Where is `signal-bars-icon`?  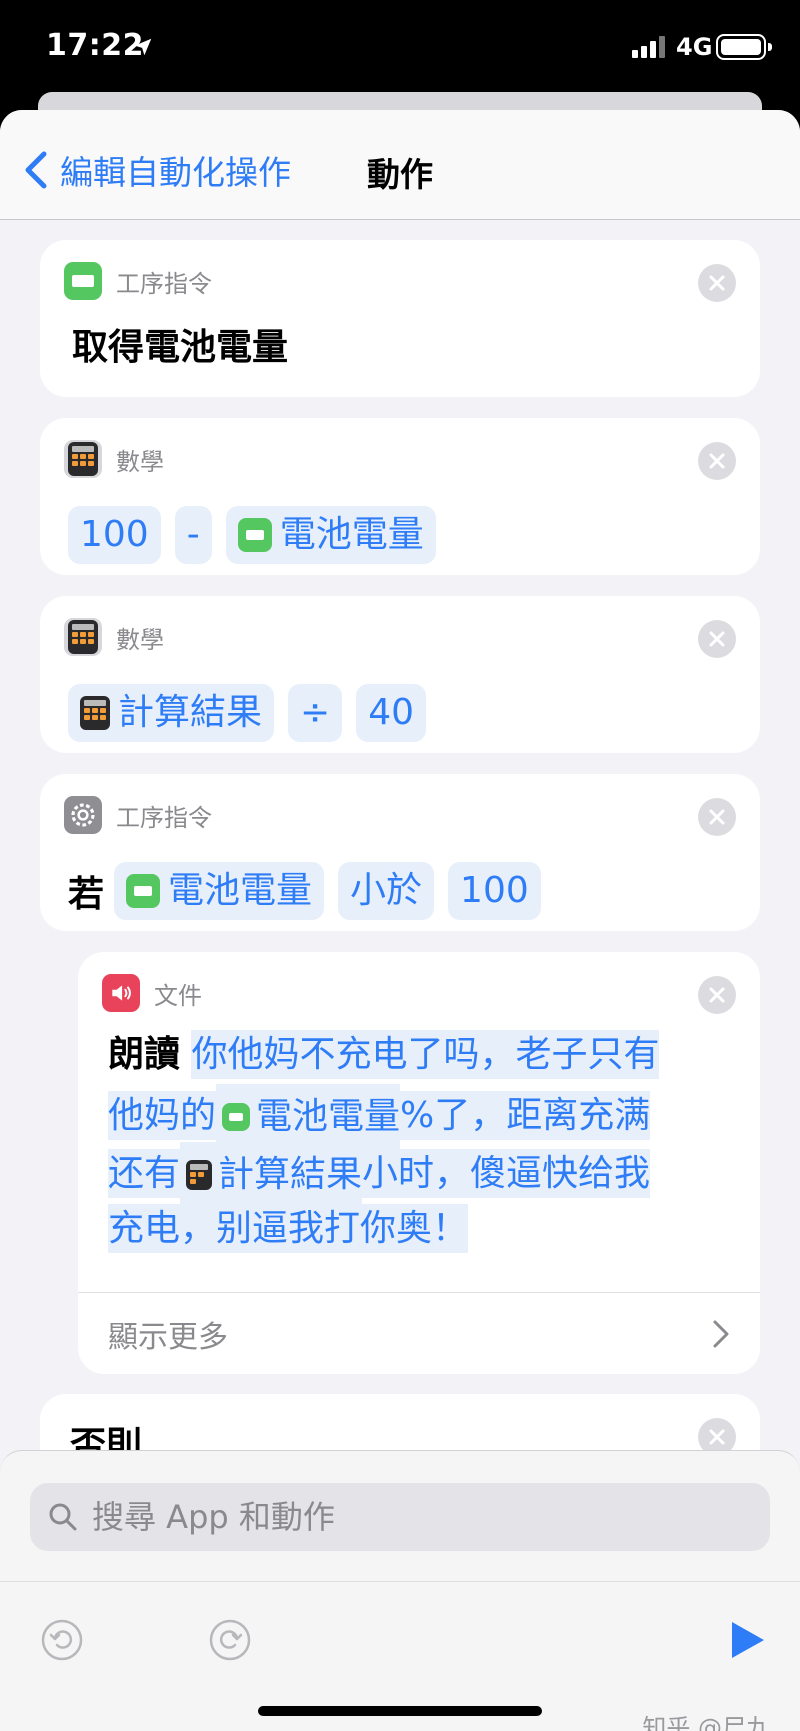 signal-bars-icon is located at coordinates (648, 47).